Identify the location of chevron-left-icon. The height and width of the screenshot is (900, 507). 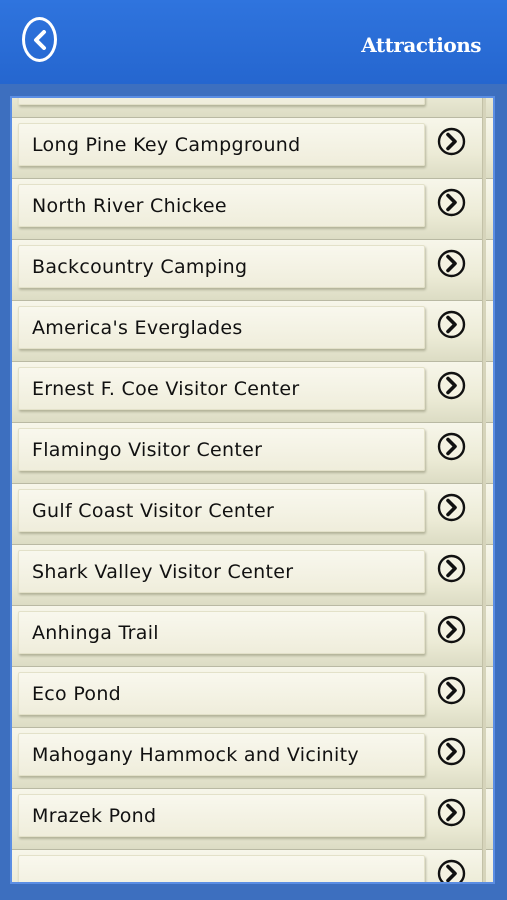
(40, 39).